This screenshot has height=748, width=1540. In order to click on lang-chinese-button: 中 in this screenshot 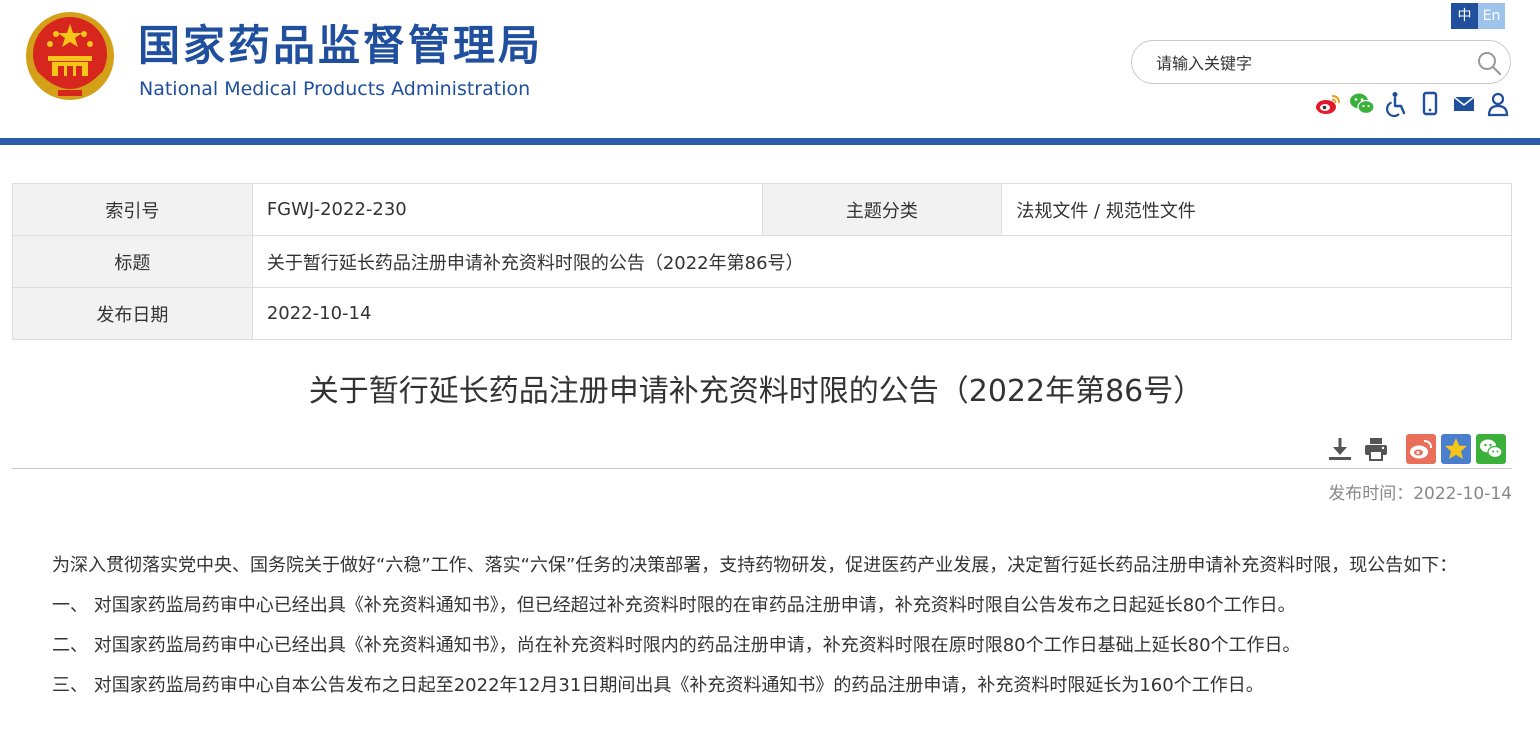, I will do `click(1464, 16)`.